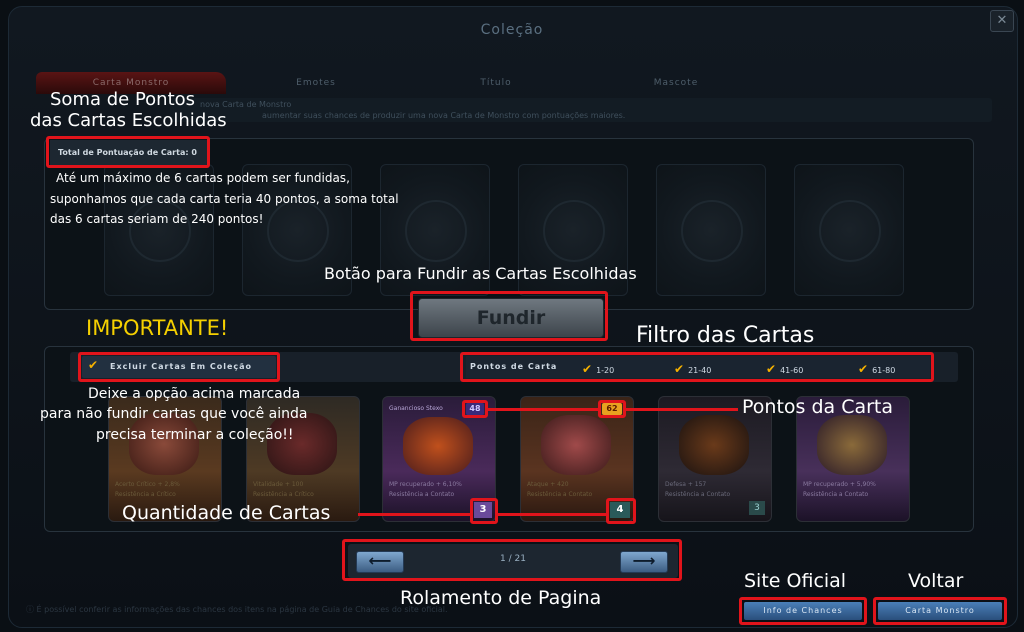  I want to click on annotation-page-scroll: Rolamento de Pagina, so click(501, 598).